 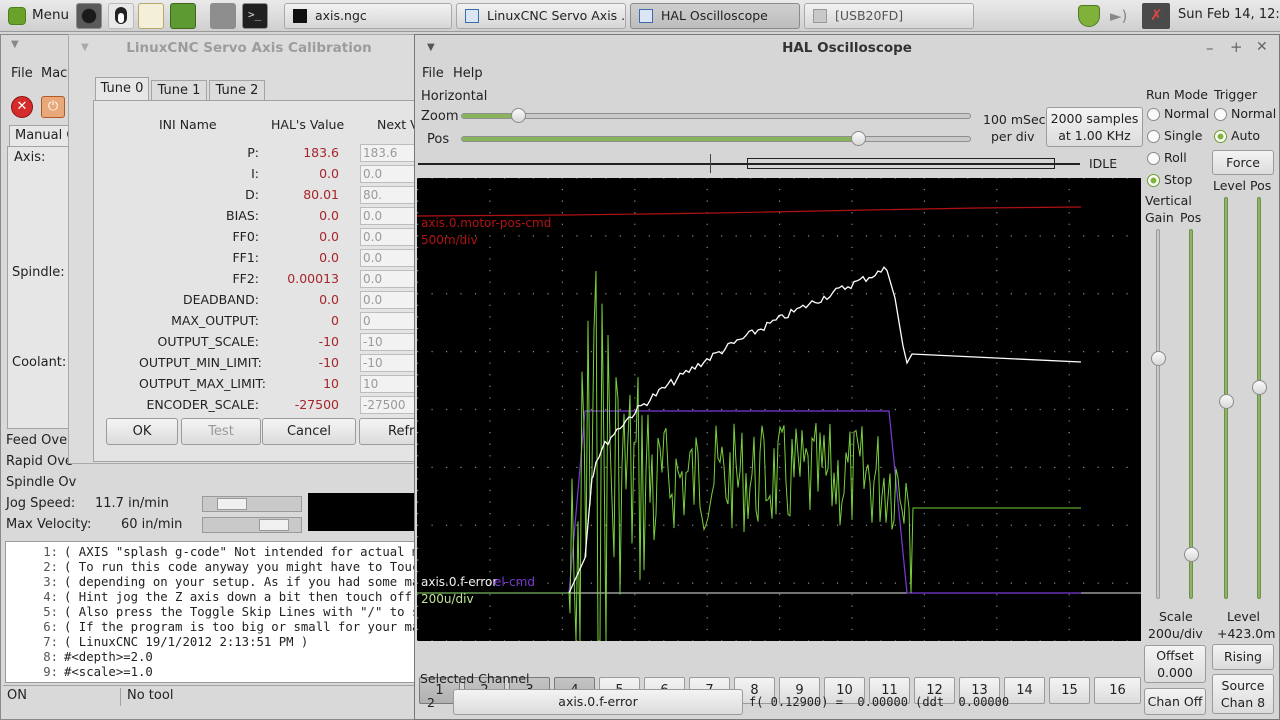 I want to click on update-shield-icon, so click(x=1089, y=16).